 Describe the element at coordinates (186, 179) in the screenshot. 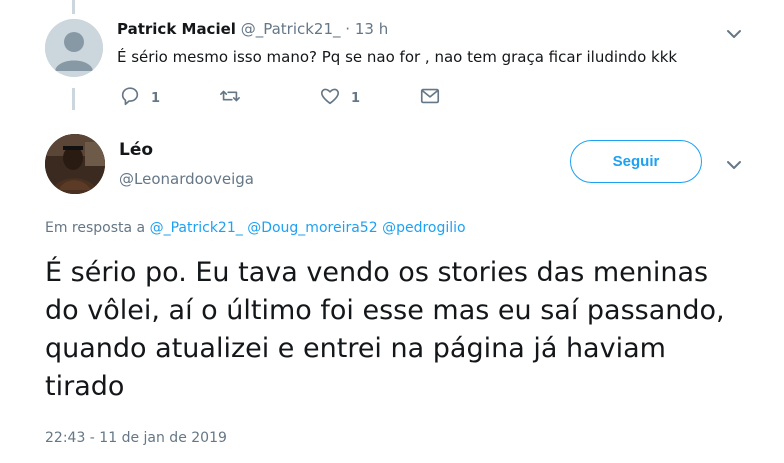

I see `tweet-author-handle: @Leonardooveiga` at that location.